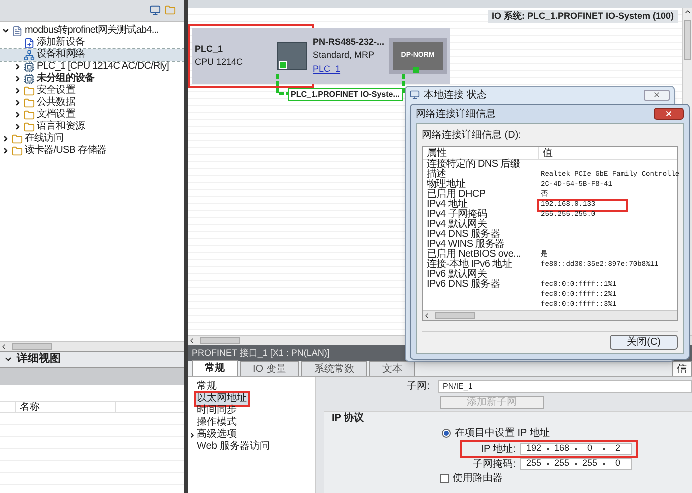 The width and height of the screenshot is (692, 493). Describe the element at coordinates (466, 245) in the screenshot. I see `property-name: IPv4 WINS 服务器` at that location.